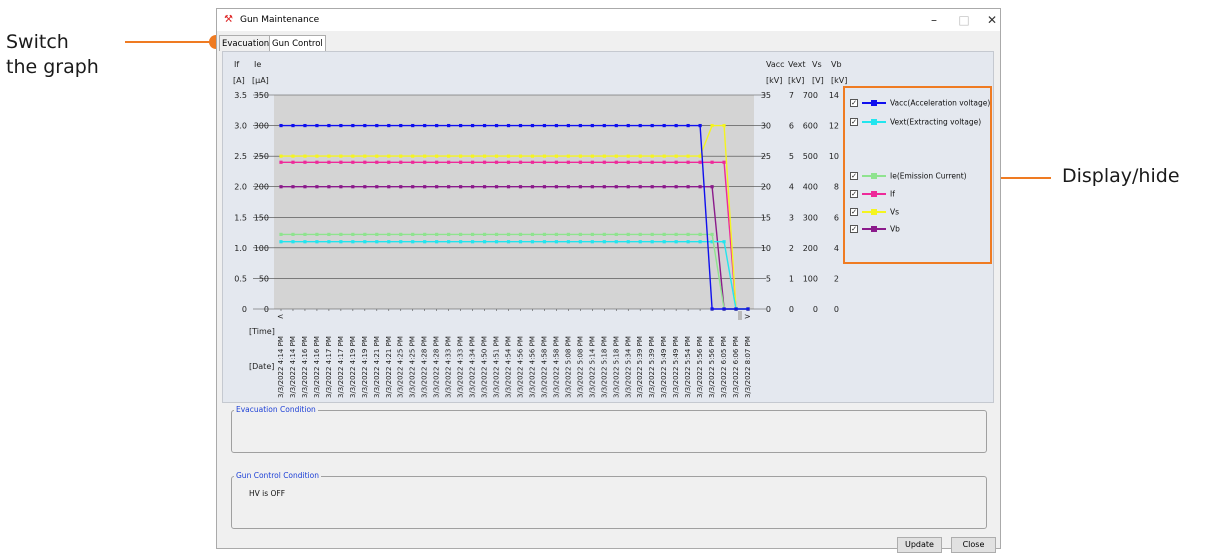 This screenshot has height=553, width=1217. What do you see at coordinates (520, 367) in the screenshot?
I see `x-tick-label: 3/3/2022 4:56 PM` at bounding box center [520, 367].